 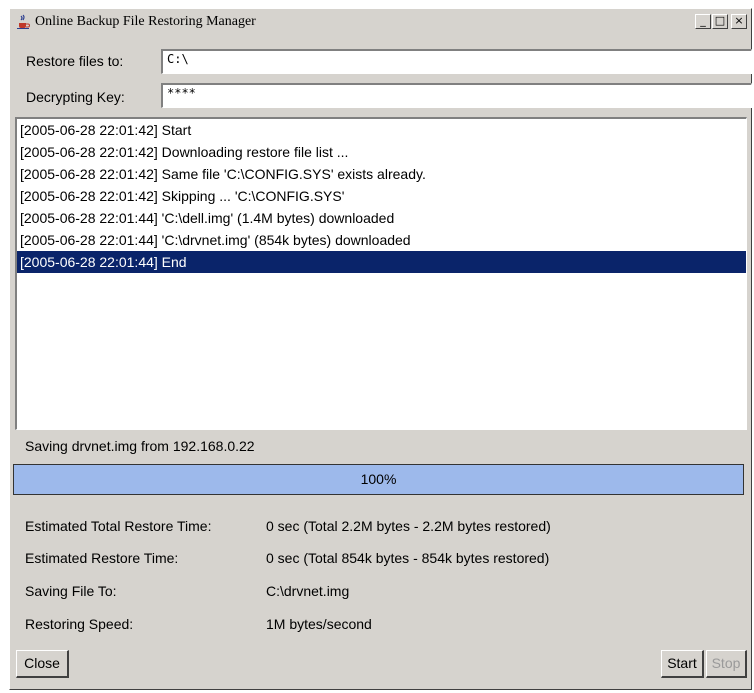 I want to click on saving-to-value: C:\drvnet.img, so click(x=308, y=591).